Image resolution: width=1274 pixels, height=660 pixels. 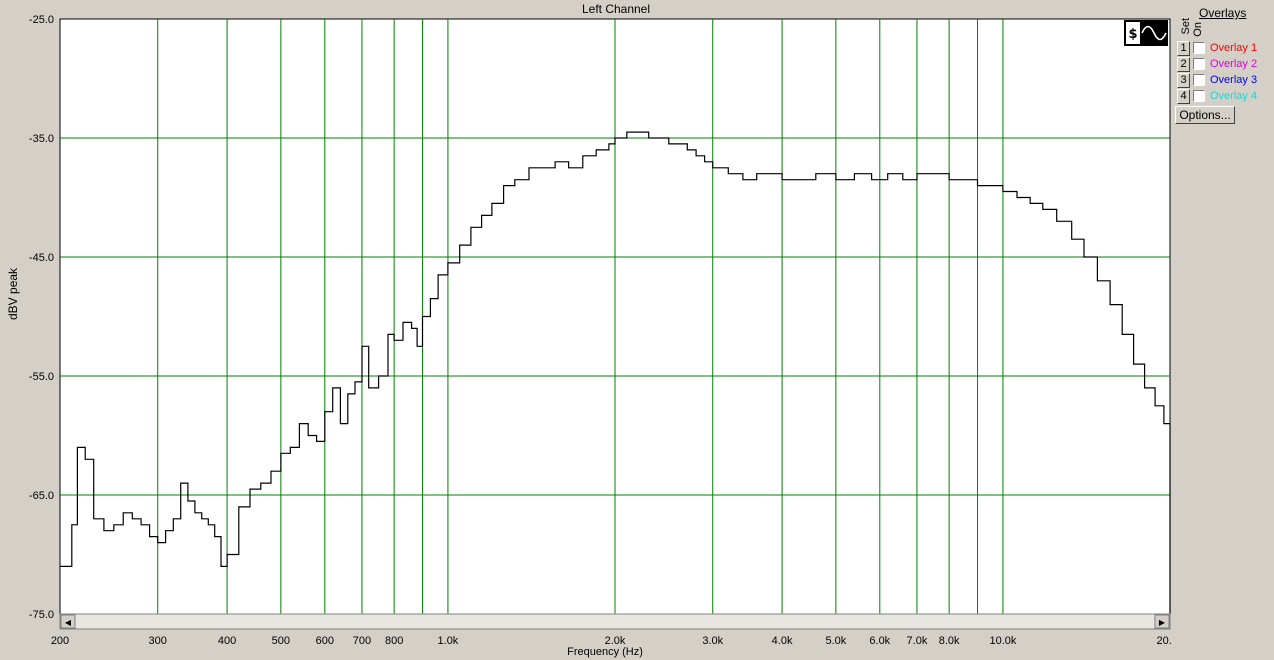 I want to click on x-axis-label: Frequency (Hz), so click(x=637, y=652).